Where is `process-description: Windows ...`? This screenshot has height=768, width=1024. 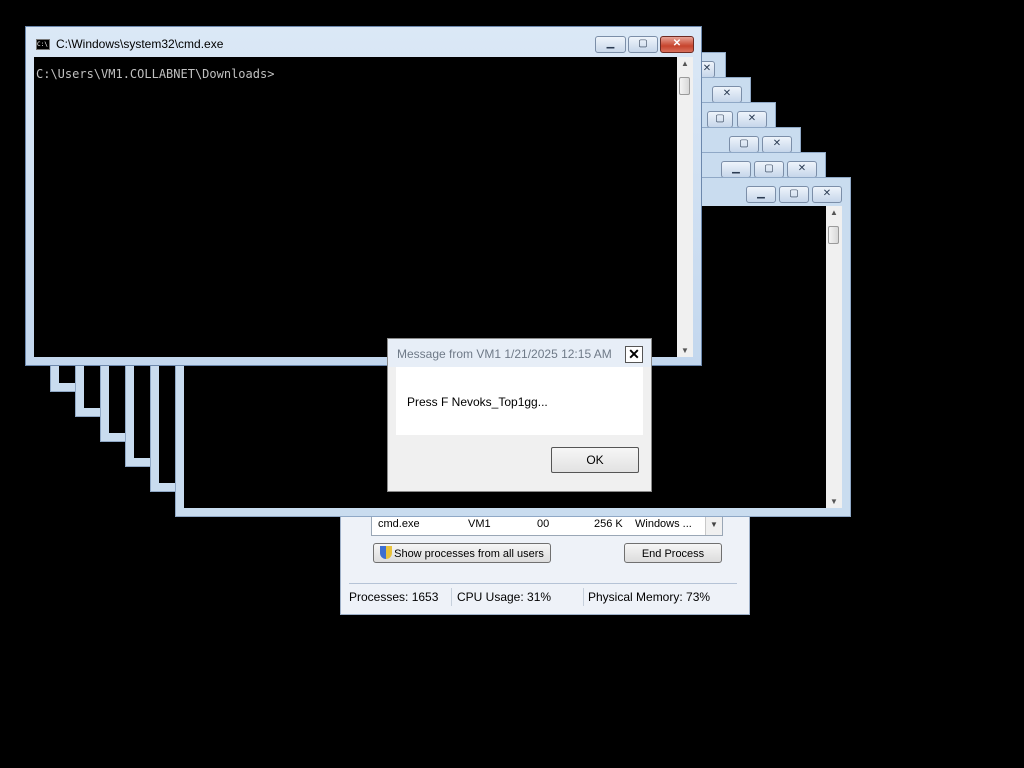 process-description: Windows ... is located at coordinates (663, 524).